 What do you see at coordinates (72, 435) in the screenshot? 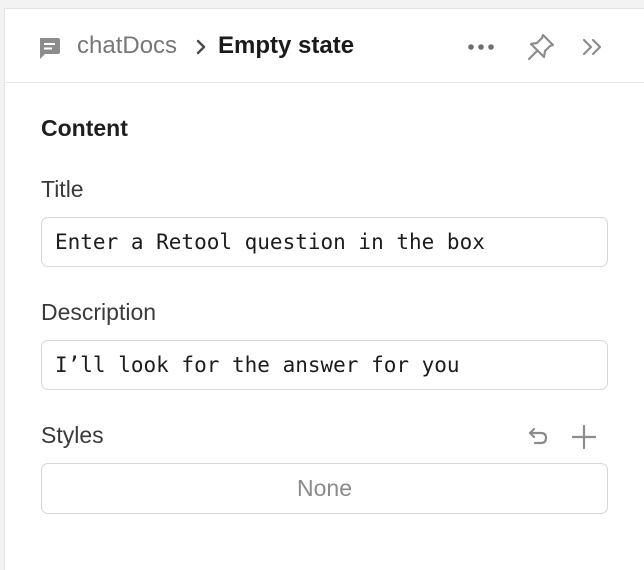
I see `styles-label: Styles` at bounding box center [72, 435].